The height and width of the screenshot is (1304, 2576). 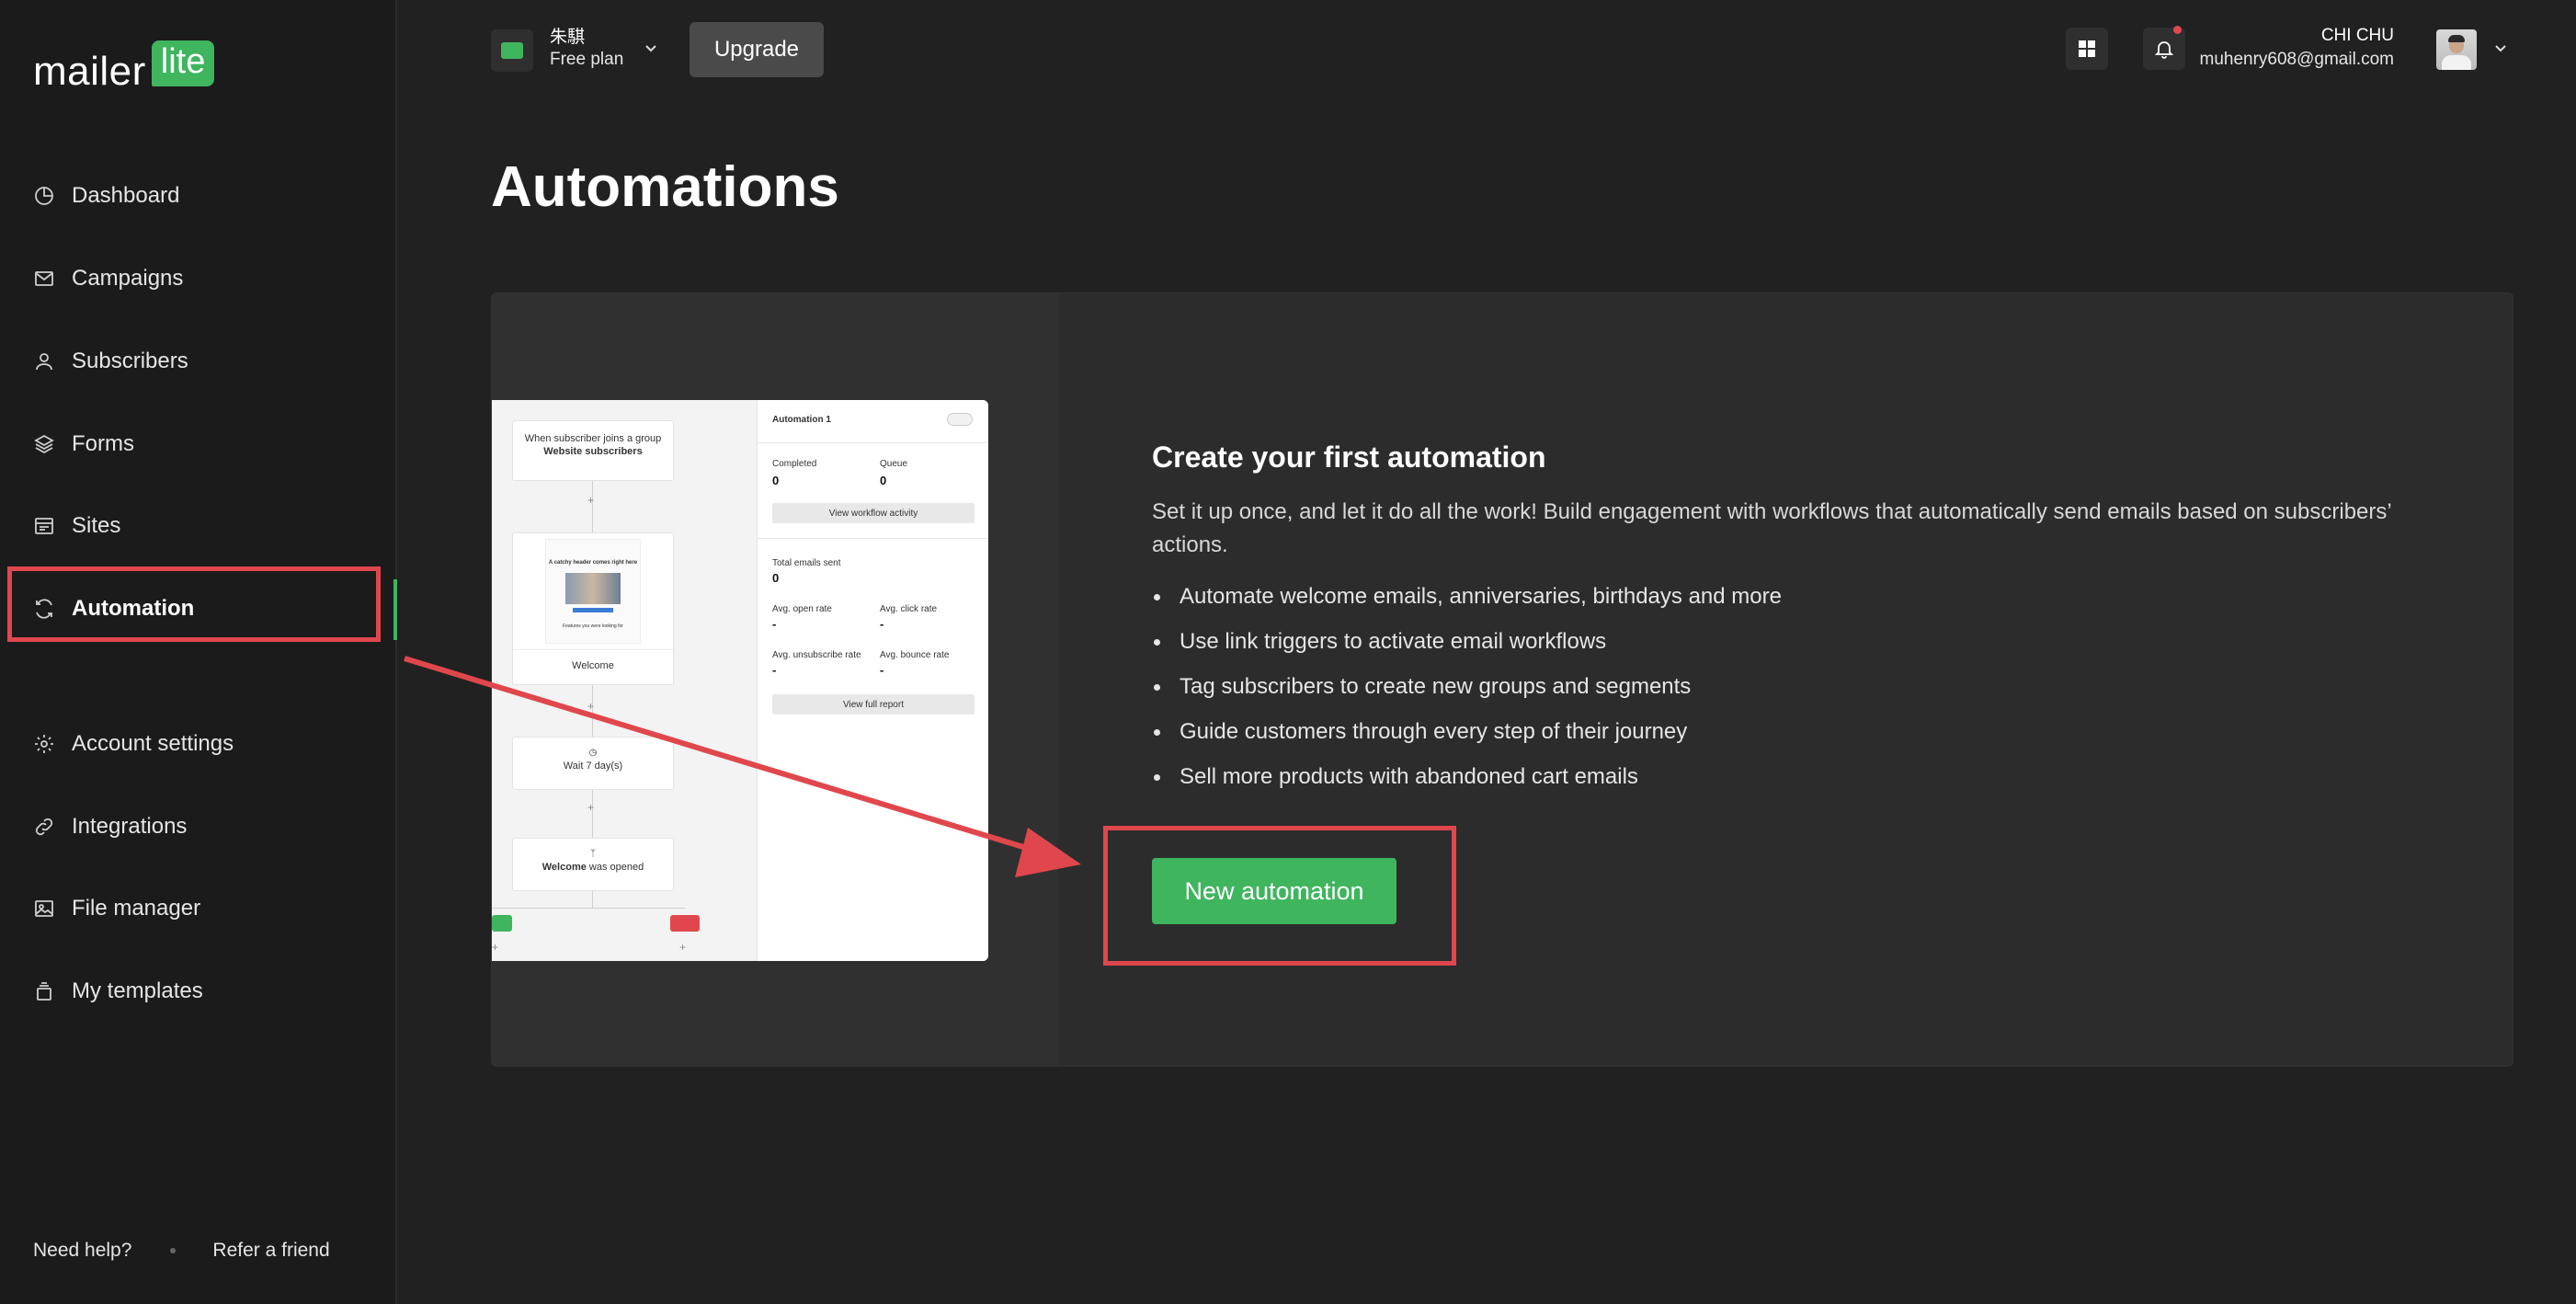 What do you see at coordinates (776, 578) in the screenshot?
I see `total-sent-value: 0` at bounding box center [776, 578].